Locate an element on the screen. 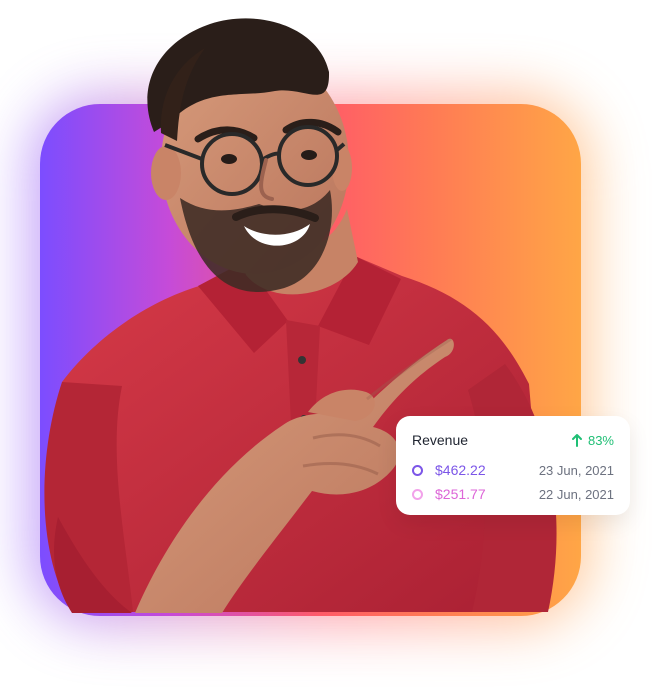 This screenshot has height=697, width=664. revenue-amount: $462.22 is located at coordinates (460, 470).